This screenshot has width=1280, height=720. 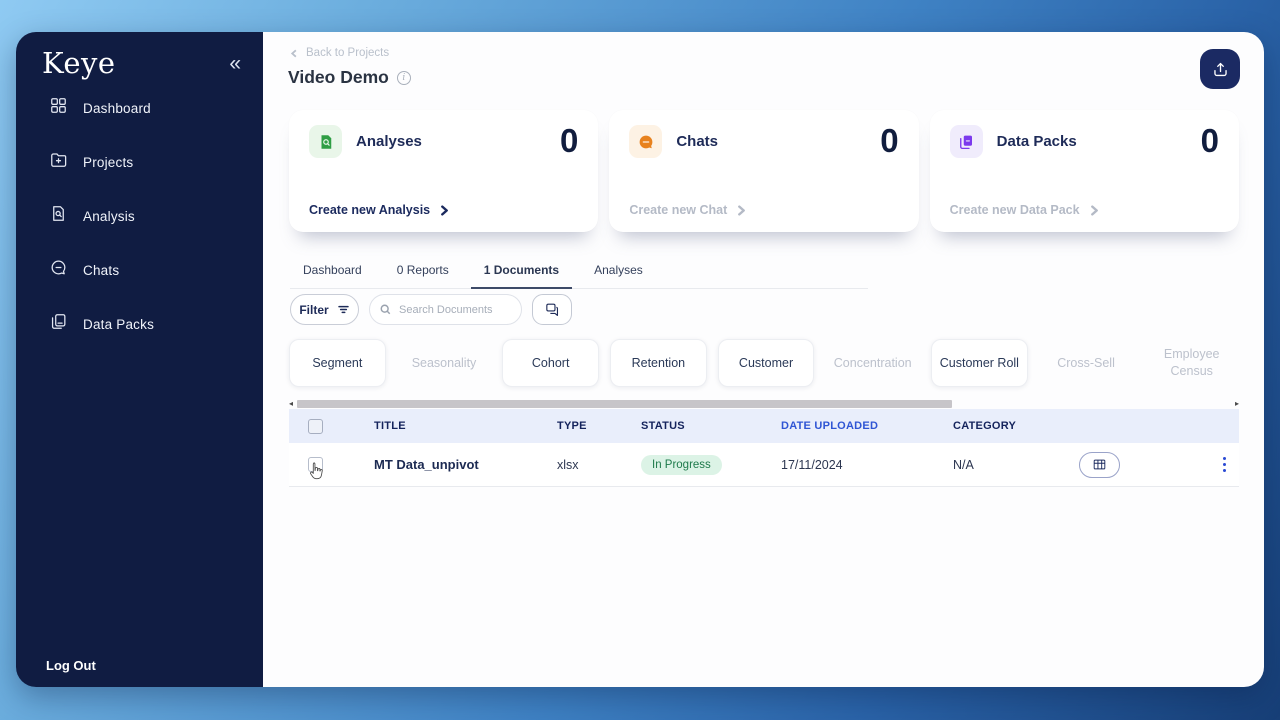 I want to click on scrollbar-thumb, so click(x=624, y=404).